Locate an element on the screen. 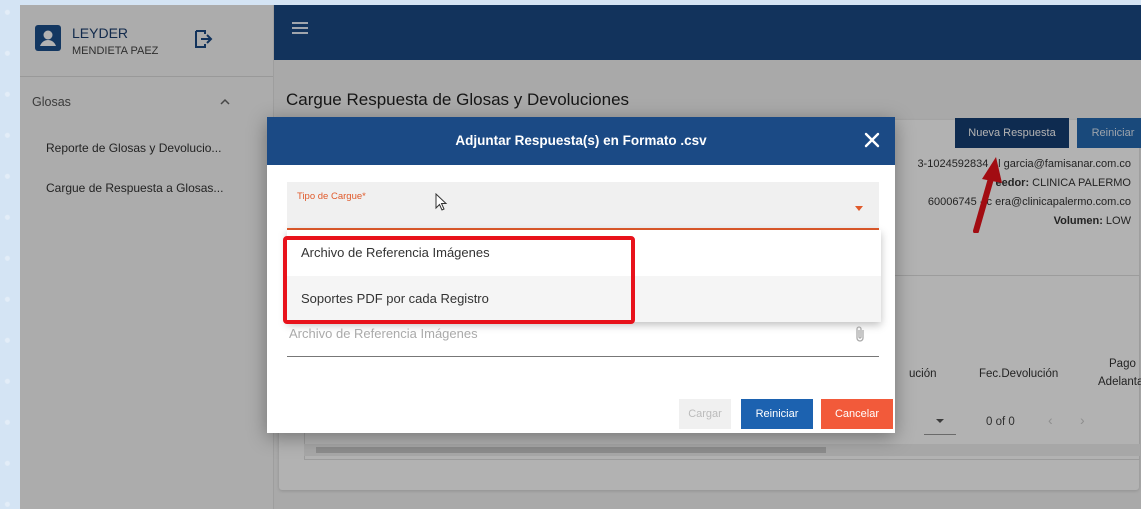 The width and height of the screenshot is (1141, 509). close-icon is located at coordinates (872, 140).